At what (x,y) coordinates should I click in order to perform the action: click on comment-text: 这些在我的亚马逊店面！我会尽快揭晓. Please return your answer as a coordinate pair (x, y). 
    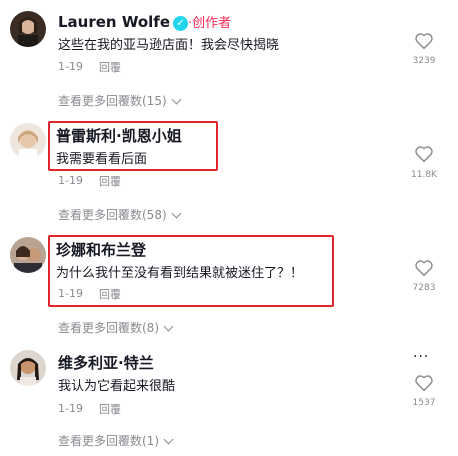
    Looking at the image, I should click on (169, 45).